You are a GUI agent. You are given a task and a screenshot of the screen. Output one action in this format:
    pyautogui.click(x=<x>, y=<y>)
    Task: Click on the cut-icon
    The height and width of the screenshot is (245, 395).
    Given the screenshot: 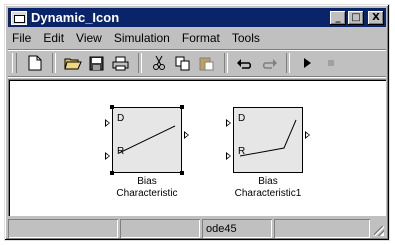 What is the action you would take?
    pyautogui.click(x=158, y=63)
    